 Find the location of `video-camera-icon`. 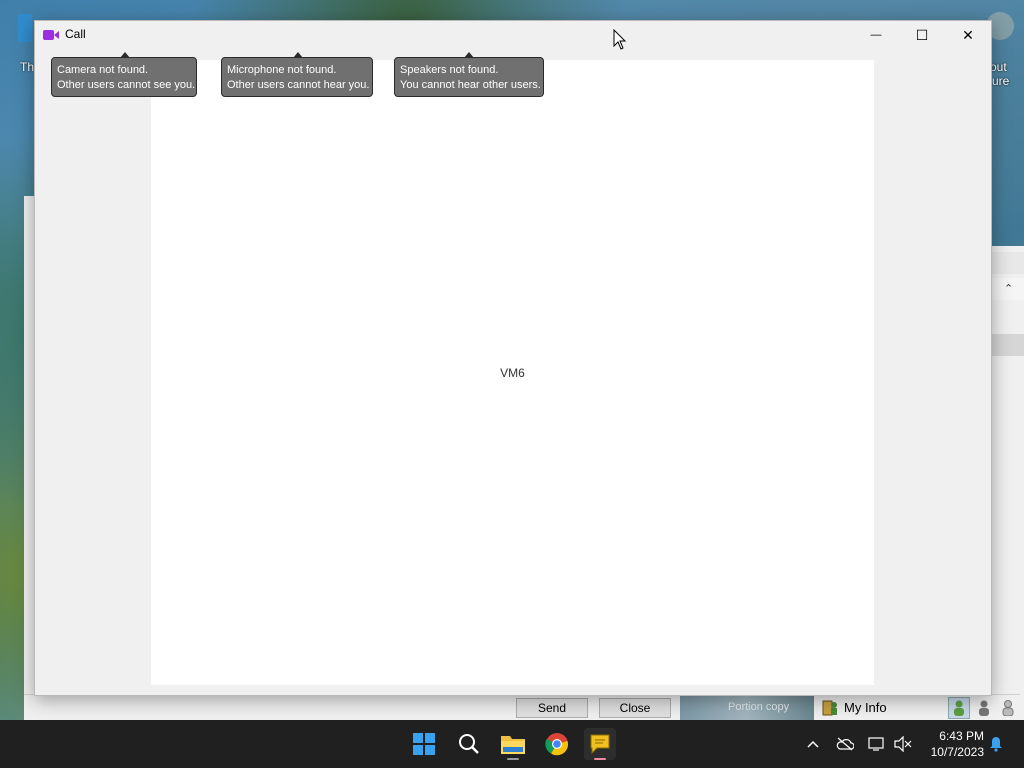

video-camera-icon is located at coordinates (51, 35).